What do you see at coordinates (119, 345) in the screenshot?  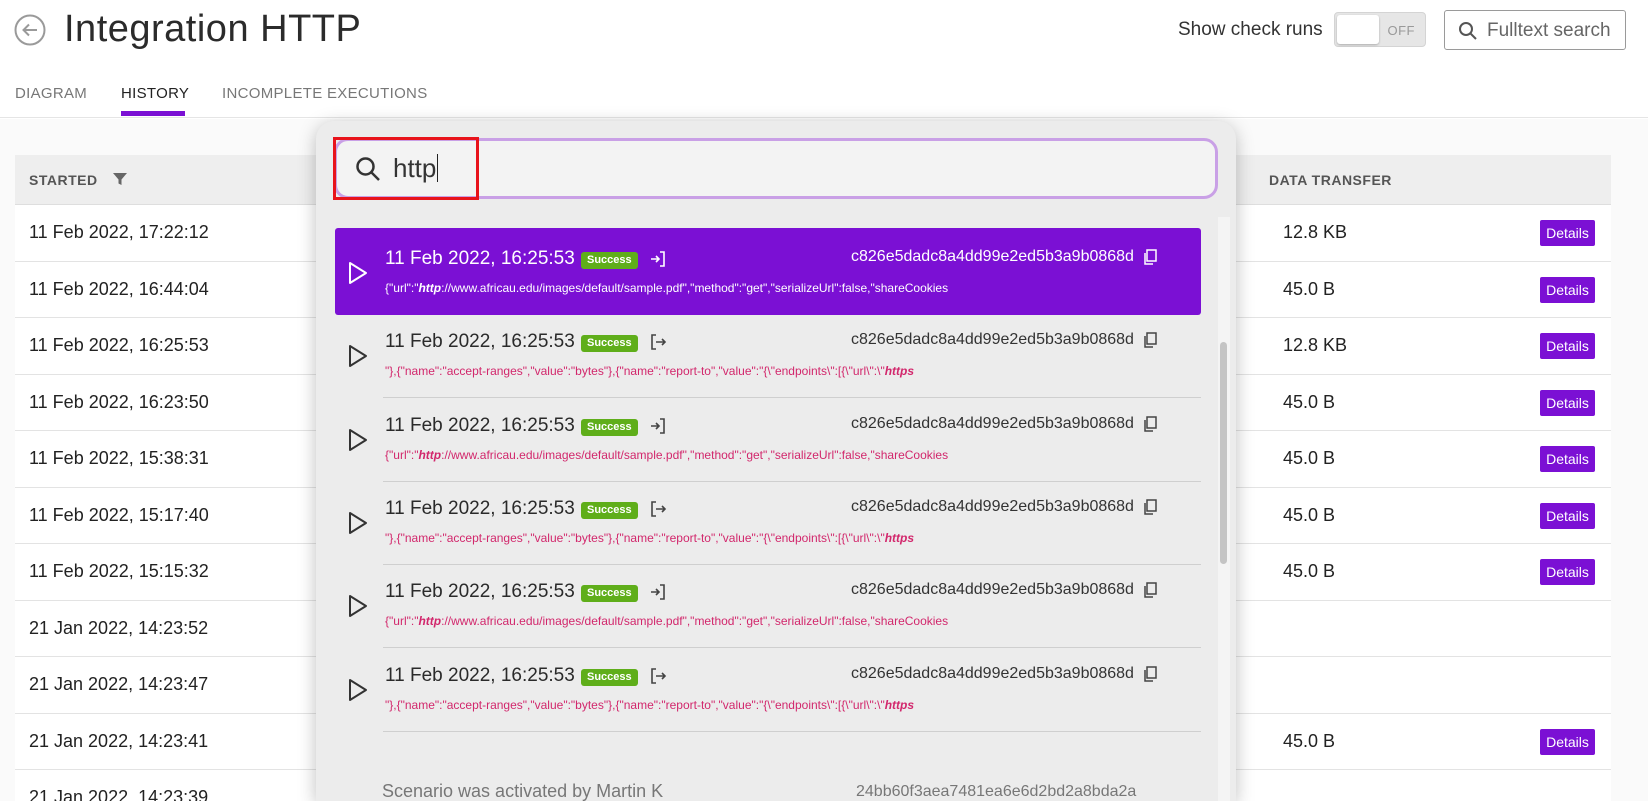 I see `started-cell: 11 Feb 2022, 16:25:53` at bounding box center [119, 345].